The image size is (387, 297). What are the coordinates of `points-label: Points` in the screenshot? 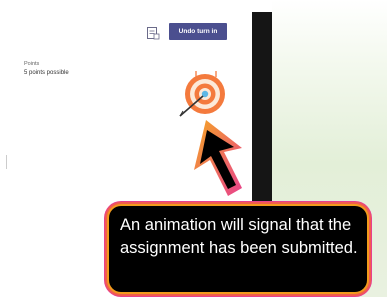 It's located at (32, 64).